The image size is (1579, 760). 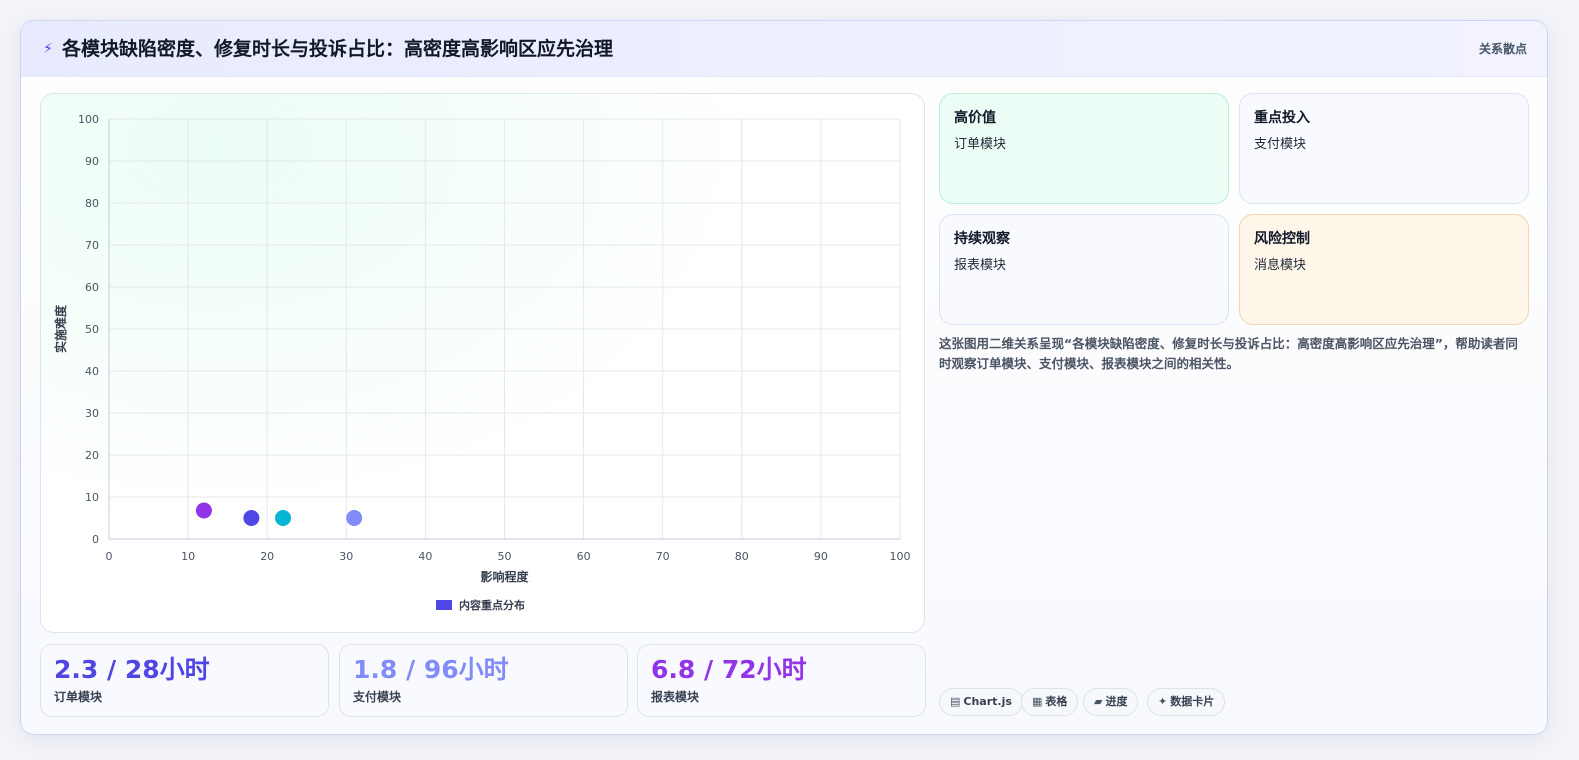 I want to click on quadrant-title: 高价值, so click(x=975, y=118).